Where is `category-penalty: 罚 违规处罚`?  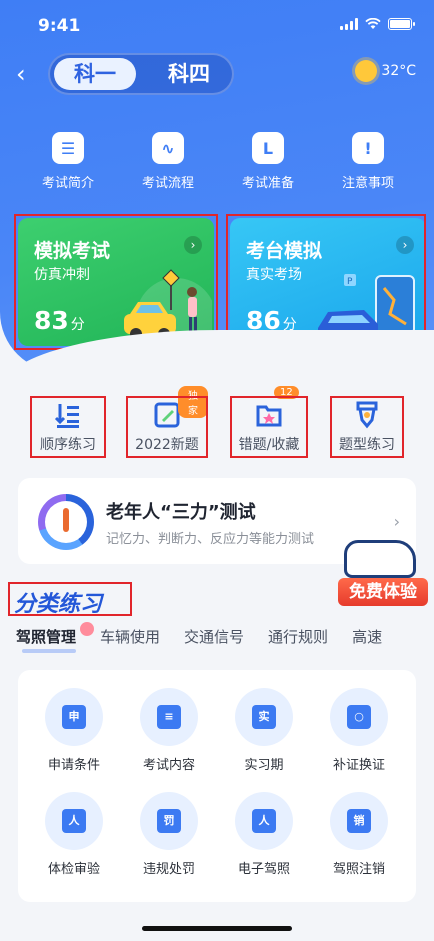
category-penalty: 罚 违规处罚 is located at coordinates (169, 834).